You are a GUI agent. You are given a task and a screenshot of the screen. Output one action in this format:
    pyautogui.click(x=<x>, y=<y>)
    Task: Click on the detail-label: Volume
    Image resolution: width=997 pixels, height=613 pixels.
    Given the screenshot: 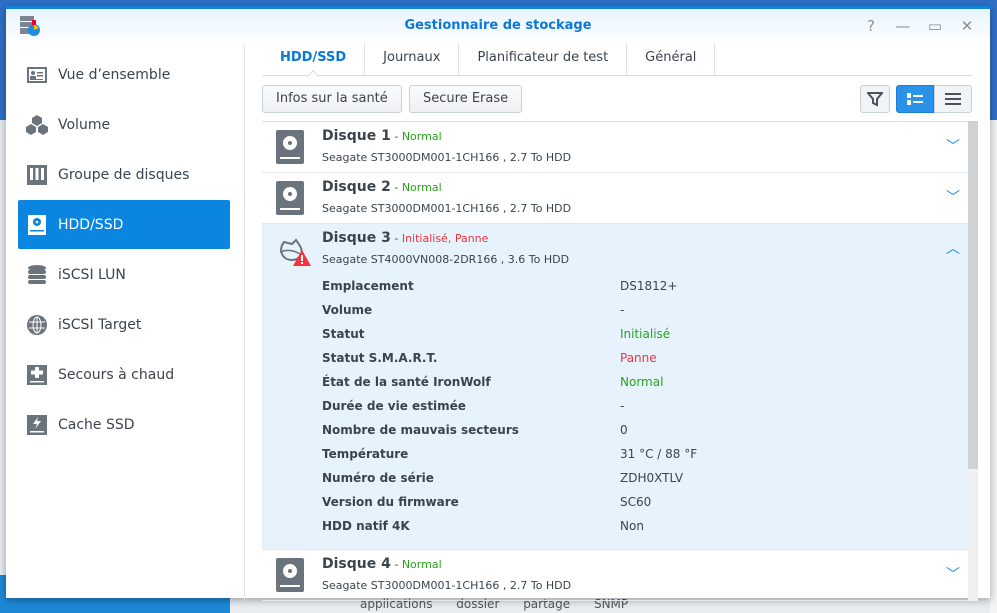 What is the action you would take?
    pyautogui.click(x=347, y=310)
    